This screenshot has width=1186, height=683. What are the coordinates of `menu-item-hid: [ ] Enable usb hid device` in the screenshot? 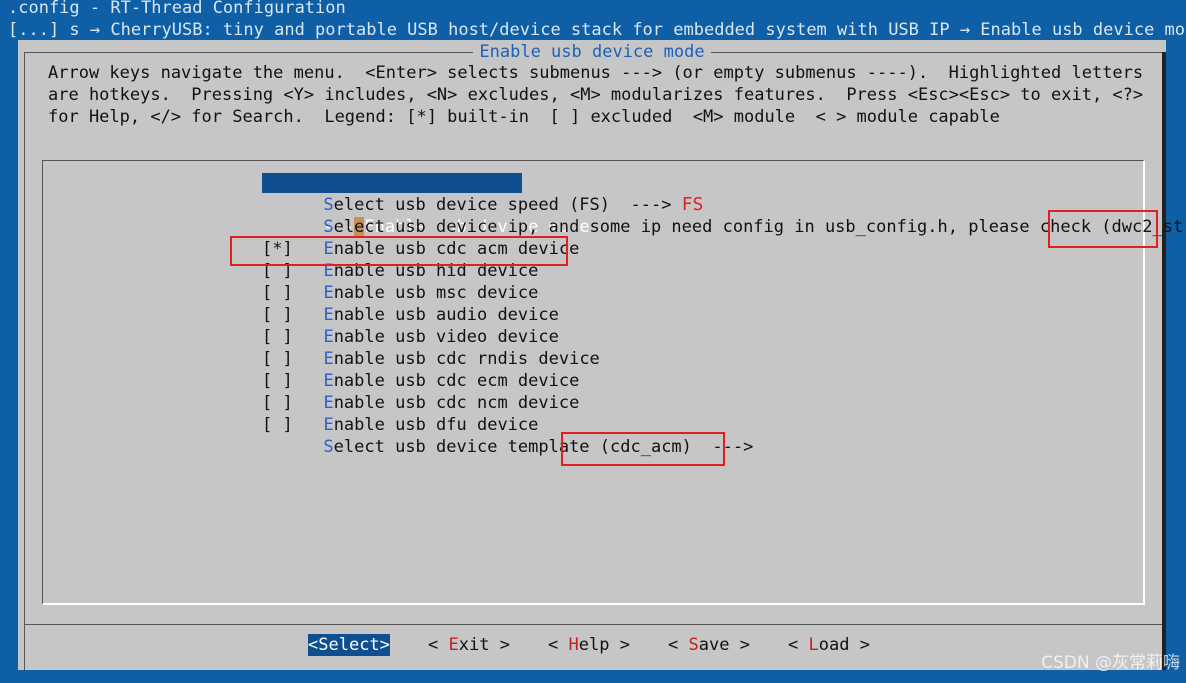 It's located at (400, 271).